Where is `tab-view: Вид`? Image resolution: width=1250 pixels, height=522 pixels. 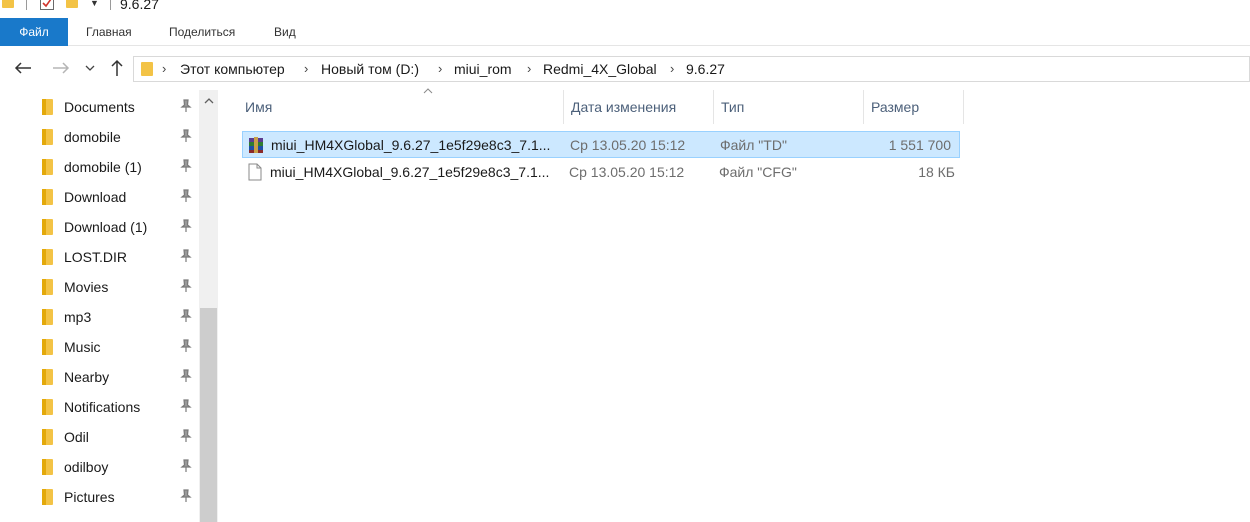
tab-view: Вид is located at coordinates (285, 32).